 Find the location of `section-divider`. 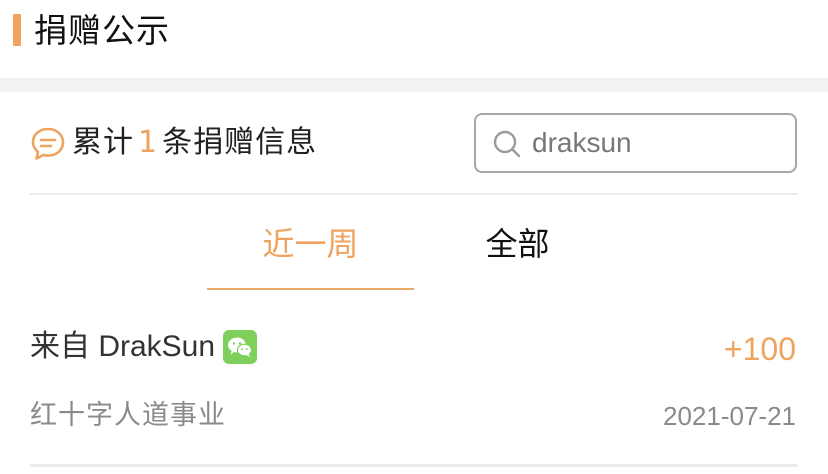

section-divider is located at coordinates (414, 85).